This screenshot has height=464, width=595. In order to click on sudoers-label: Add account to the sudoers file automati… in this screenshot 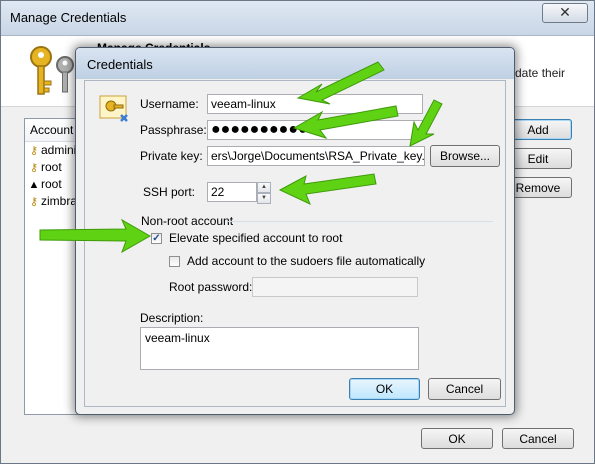, I will do `click(306, 261)`.